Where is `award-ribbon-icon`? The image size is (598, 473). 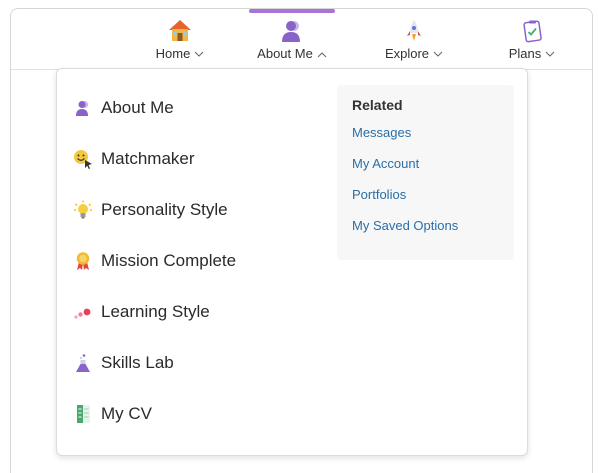 award-ribbon-icon is located at coordinates (83, 261).